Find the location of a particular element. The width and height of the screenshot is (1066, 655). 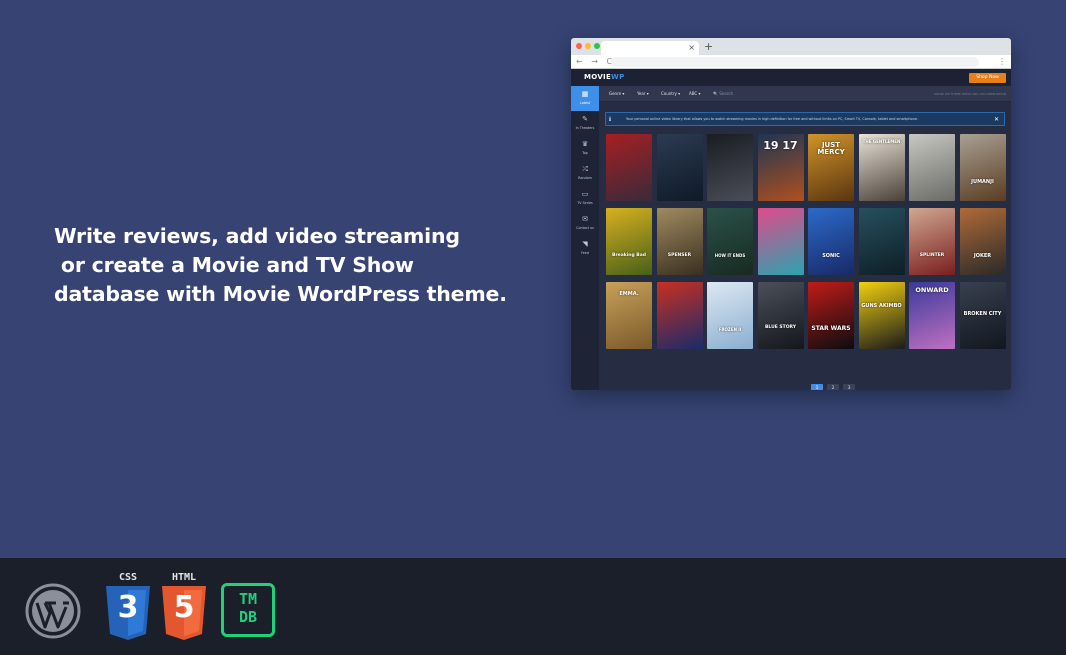

grid-icon: ▦ is located at coordinates (585, 94).